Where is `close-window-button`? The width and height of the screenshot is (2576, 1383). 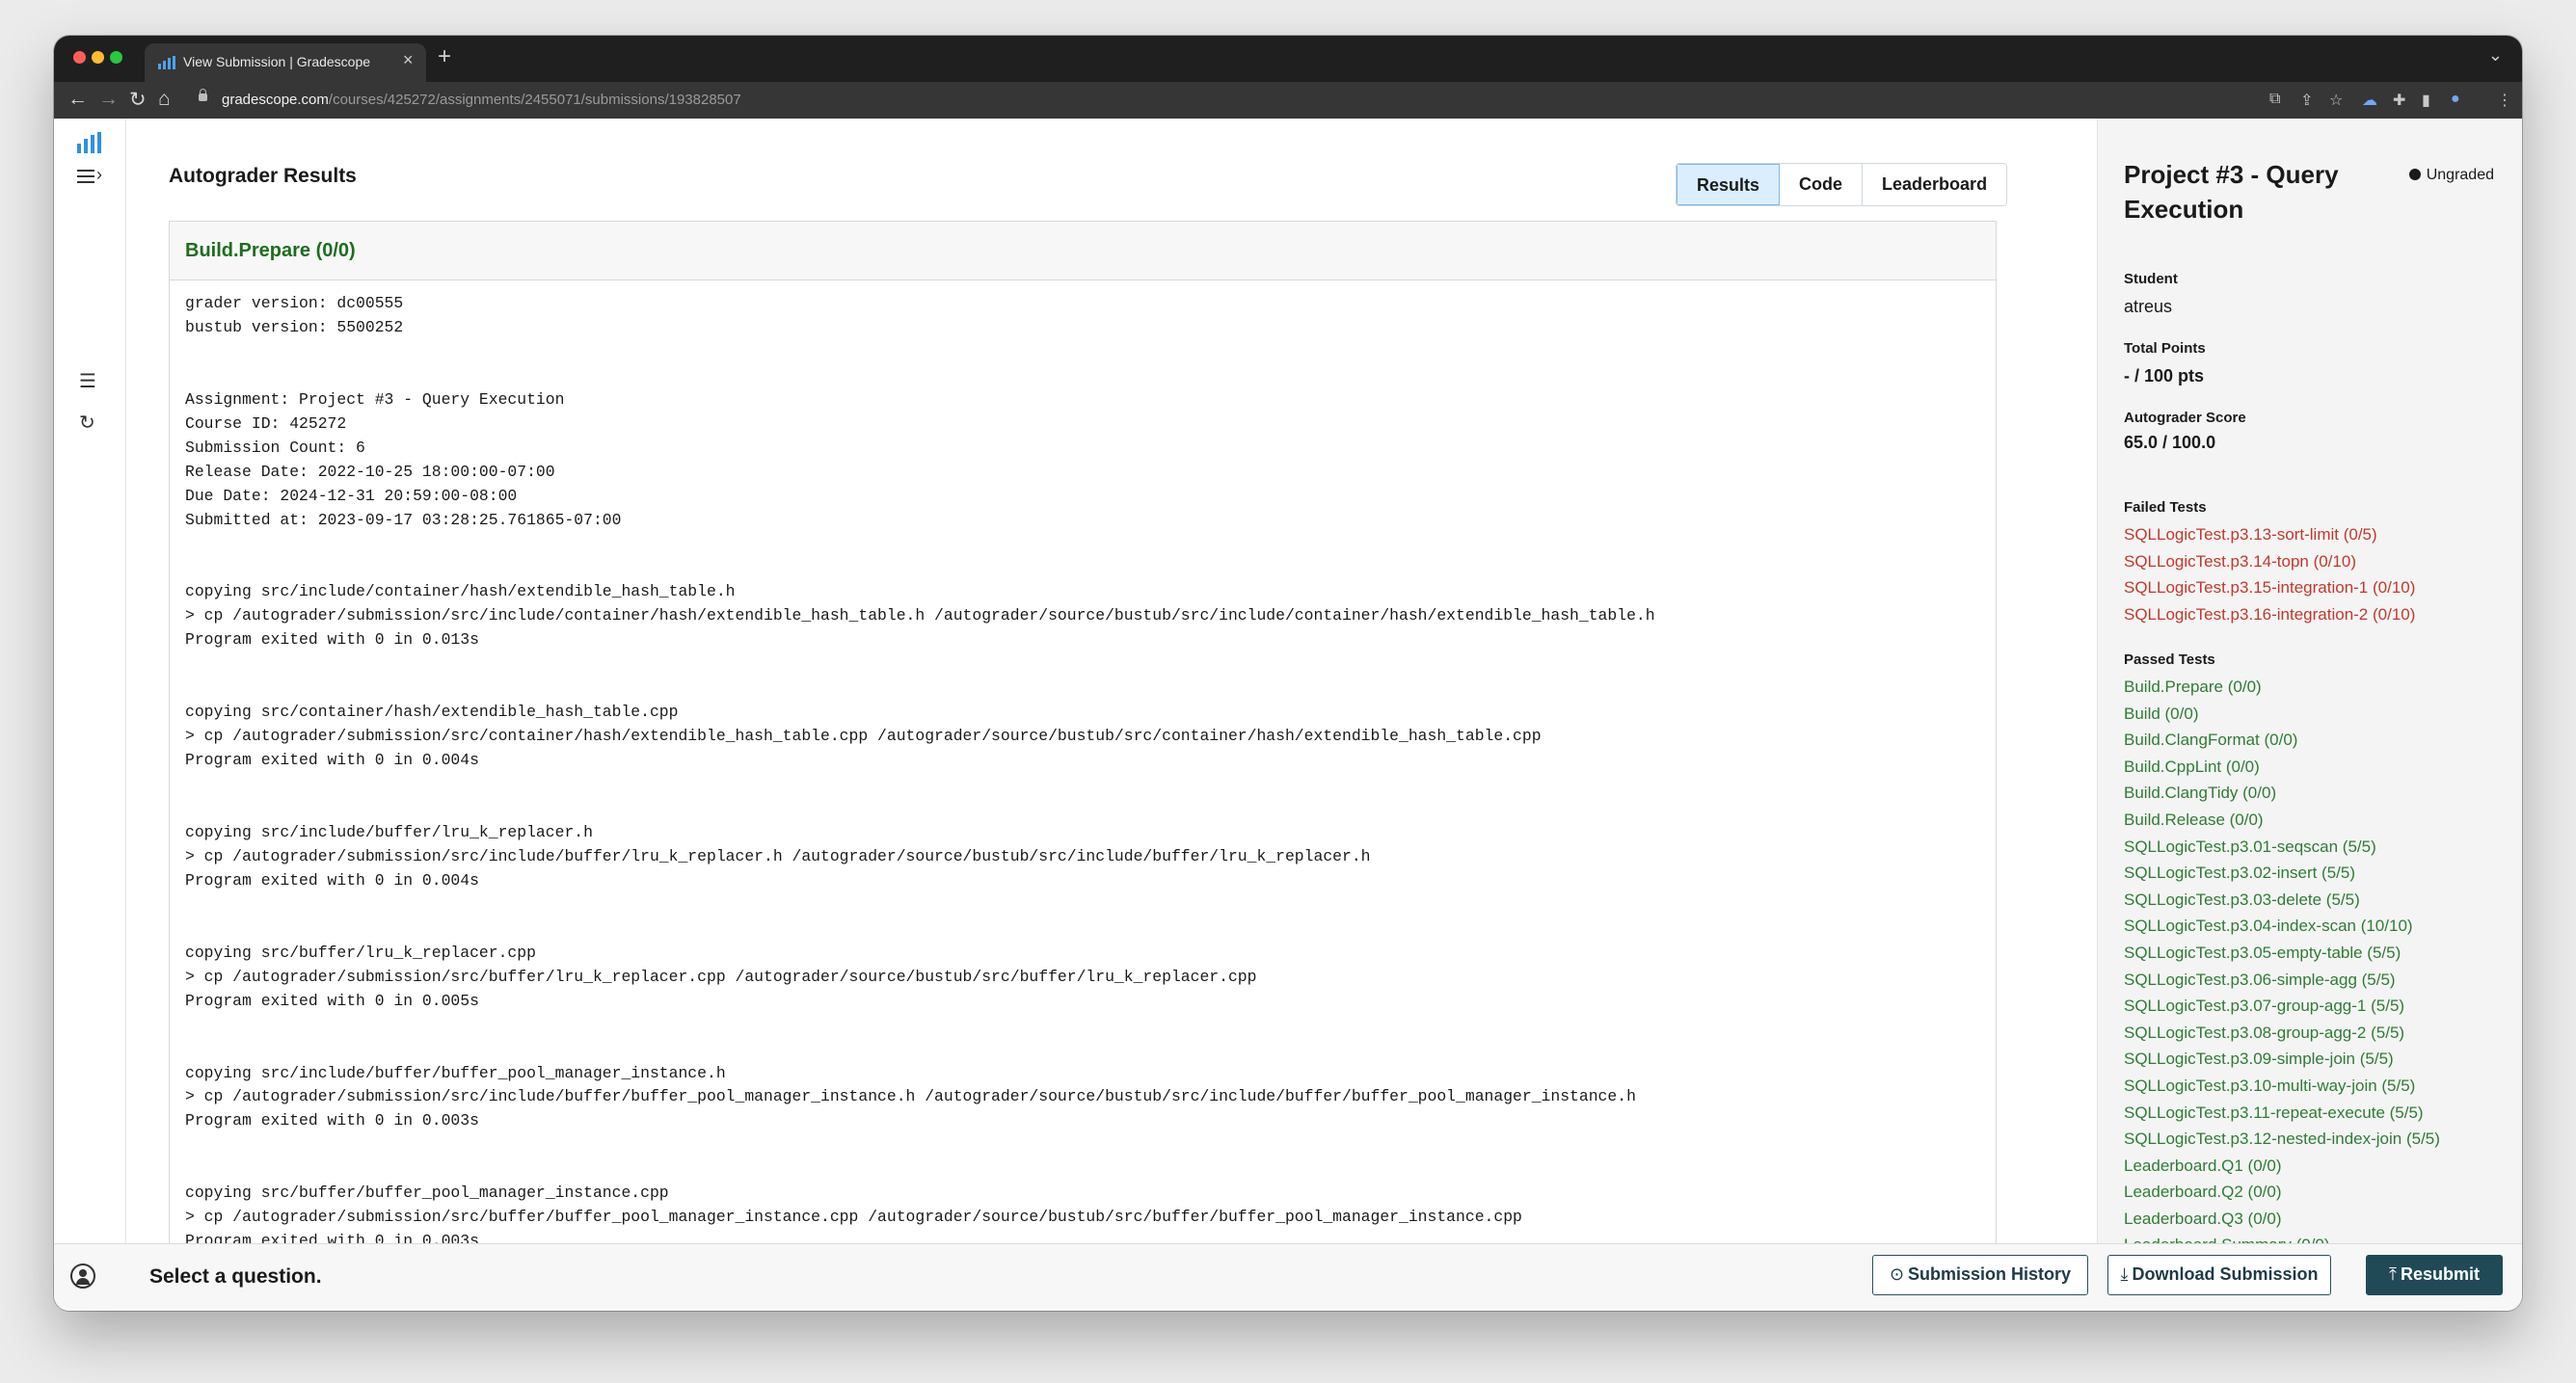 close-window-button is located at coordinates (80, 57).